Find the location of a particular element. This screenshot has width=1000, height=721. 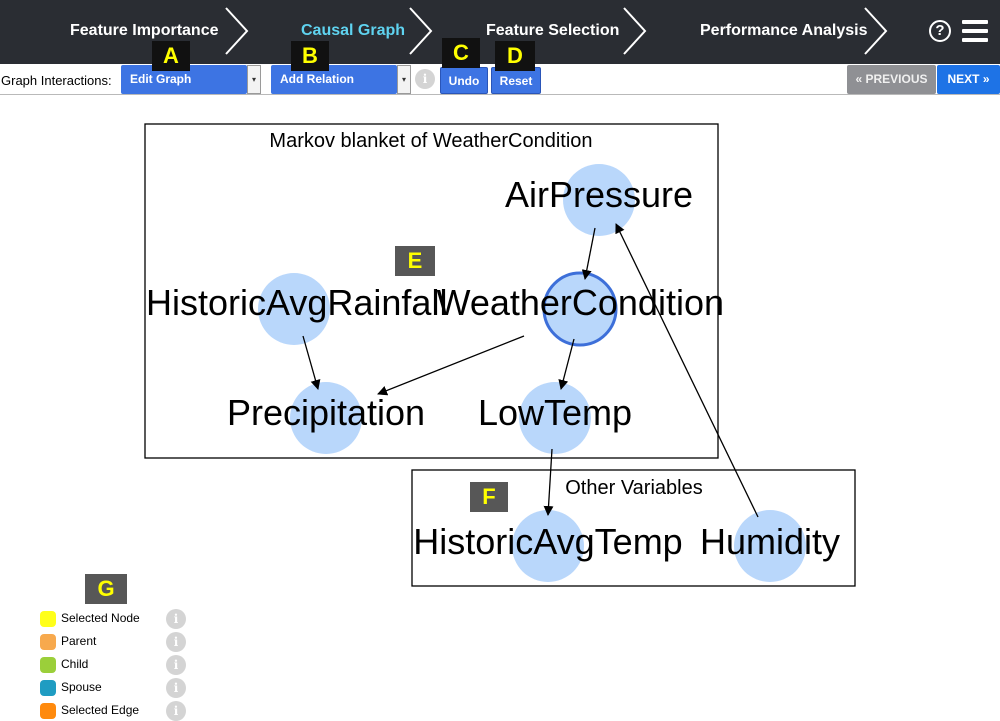

legend-label: Spouse is located at coordinates (81, 687).